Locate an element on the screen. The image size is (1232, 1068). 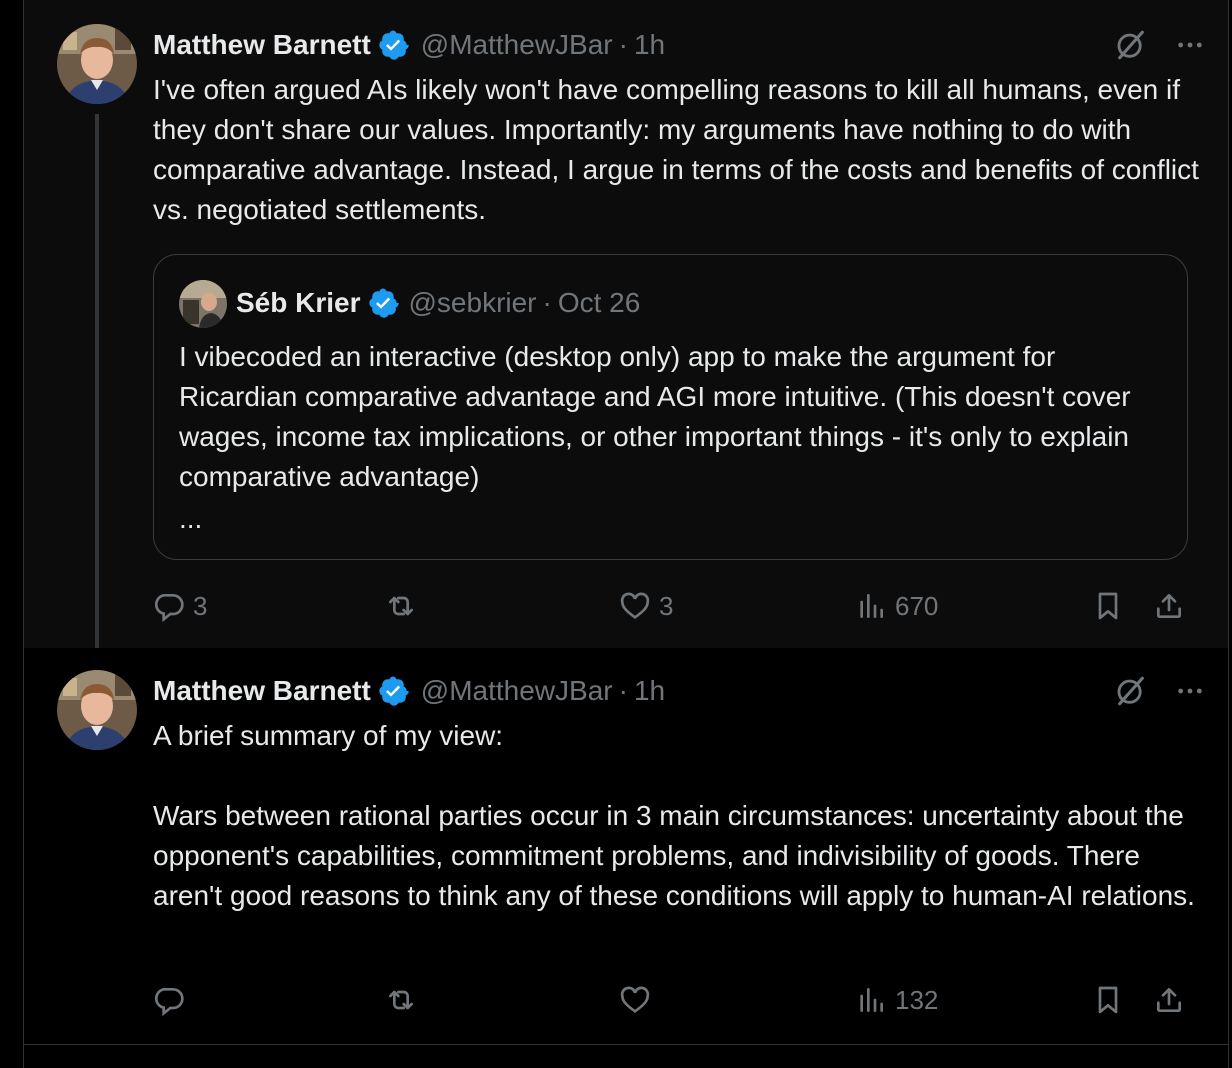
tweet-action-bar: 132 is located at coordinates (690, 1000).